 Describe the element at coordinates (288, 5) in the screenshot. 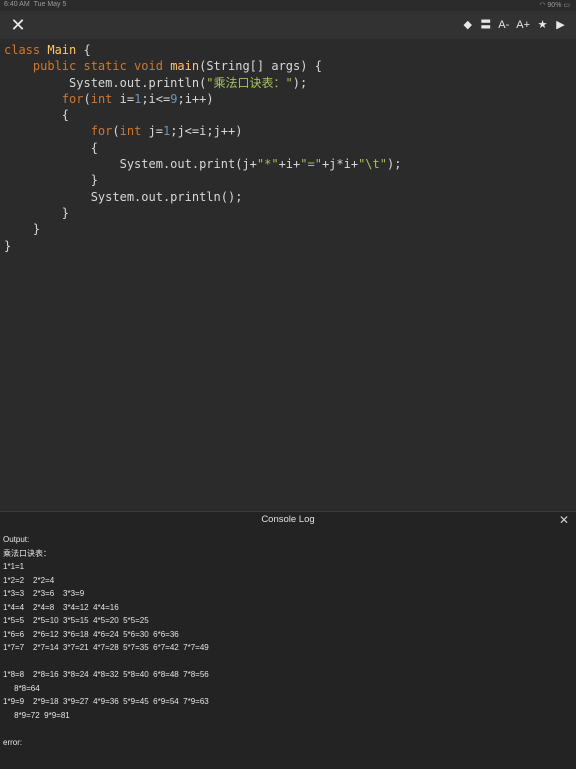

I see `status-bar: 6:40 AM Tue May 5 ◠ 90% ▭` at that location.